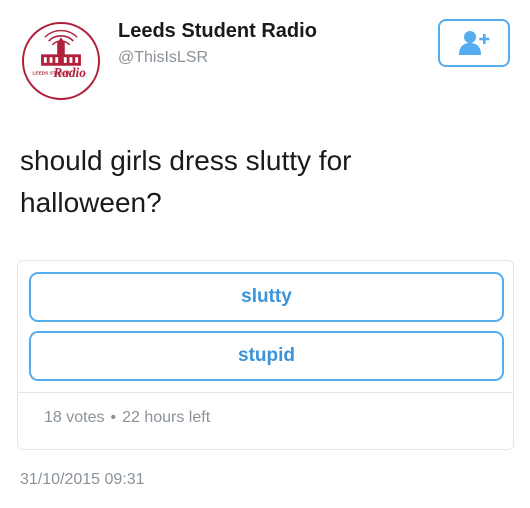  What do you see at coordinates (217, 31) in the screenshot?
I see `display-name: Leeds Student Radio` at bounding box center [217, 31].